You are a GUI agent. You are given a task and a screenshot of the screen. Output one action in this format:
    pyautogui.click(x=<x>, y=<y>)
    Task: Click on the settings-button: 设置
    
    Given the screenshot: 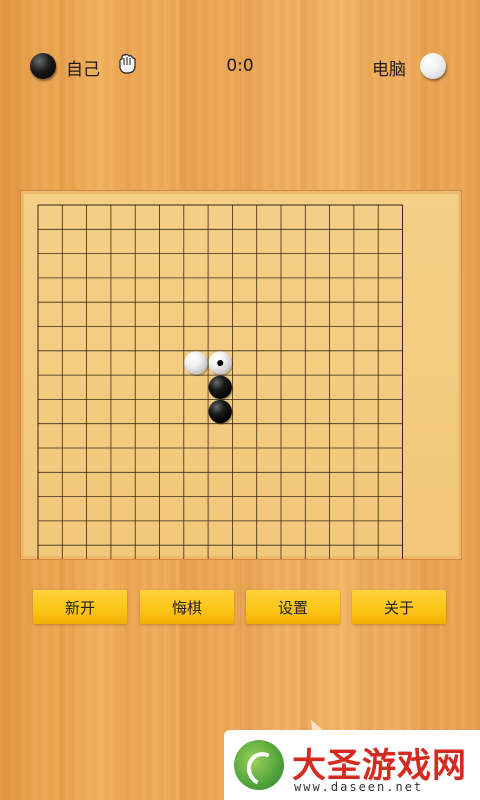 What is the action you would take?
    pyautogui.click(x=293, y=607)
    